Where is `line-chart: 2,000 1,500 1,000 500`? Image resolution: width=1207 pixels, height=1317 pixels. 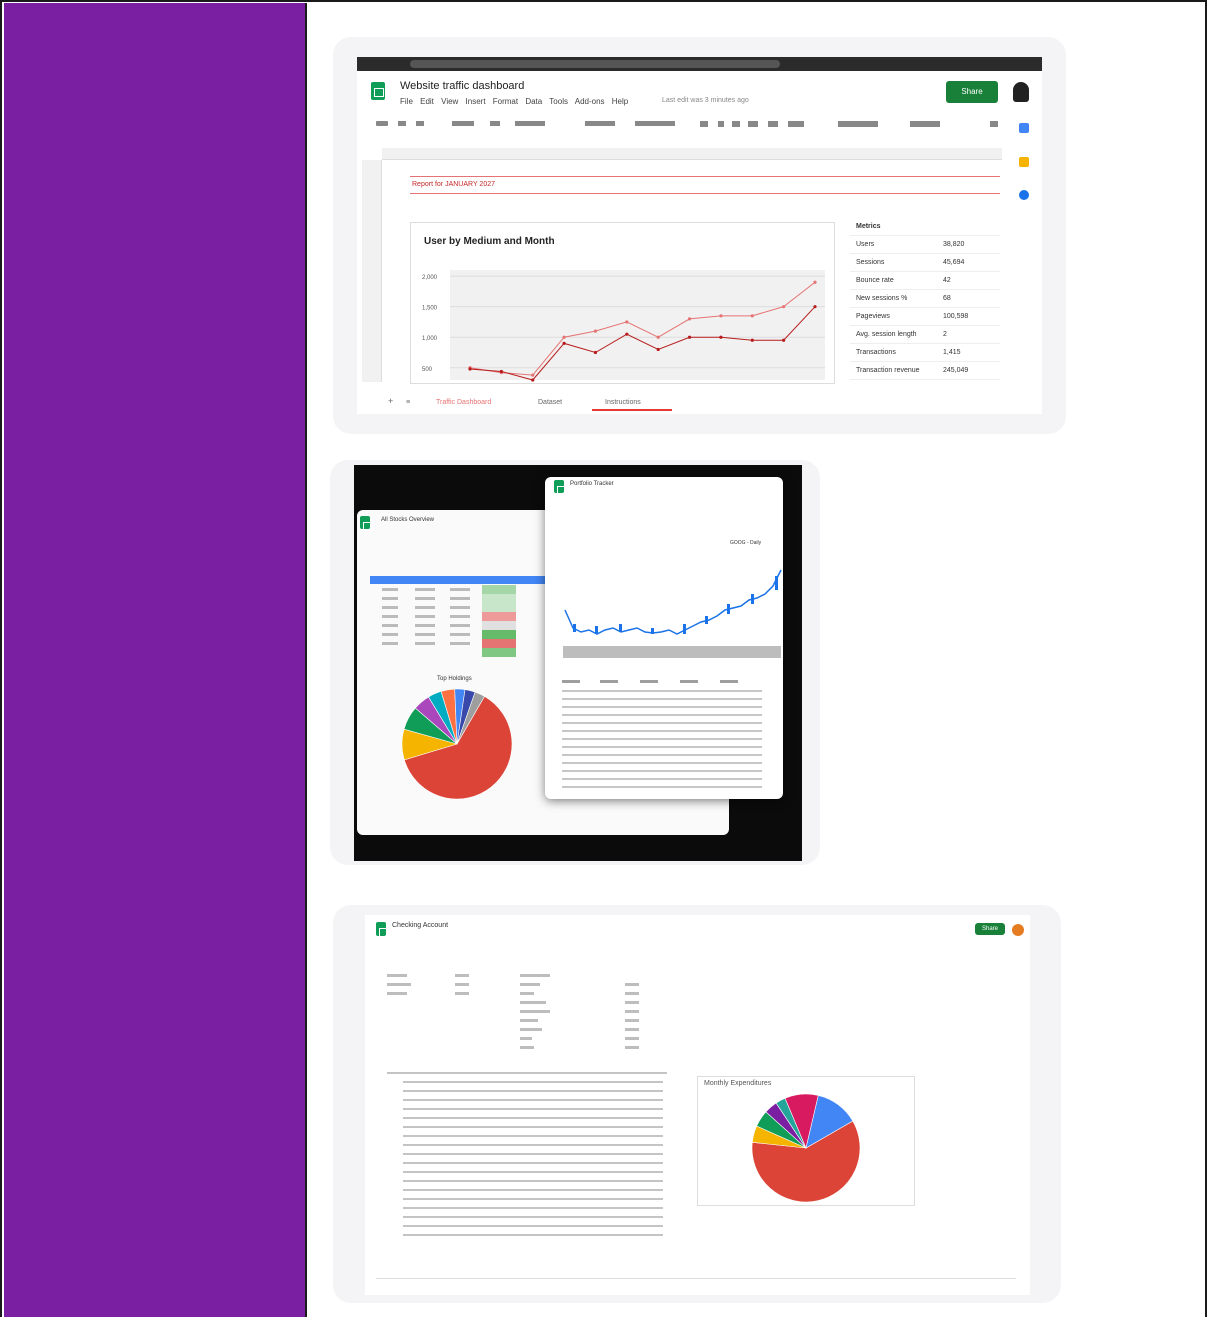
line-chart: 2,000 1,500 1,000 500 is located at coordinates (623, 326).